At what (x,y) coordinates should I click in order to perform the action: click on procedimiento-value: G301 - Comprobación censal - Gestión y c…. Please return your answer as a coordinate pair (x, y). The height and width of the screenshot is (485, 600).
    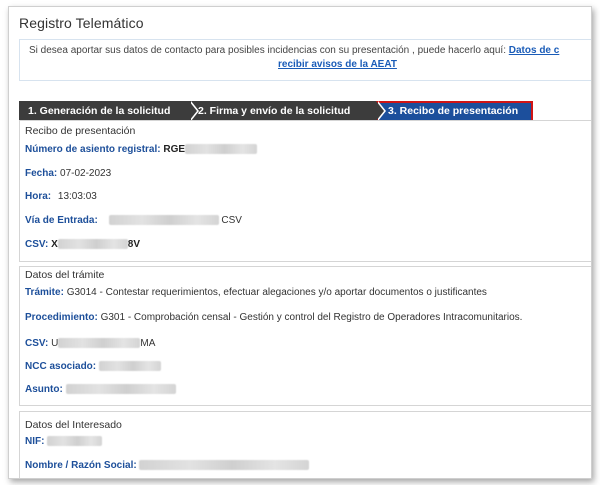
    Looking at the image, I should click on (311, 317).